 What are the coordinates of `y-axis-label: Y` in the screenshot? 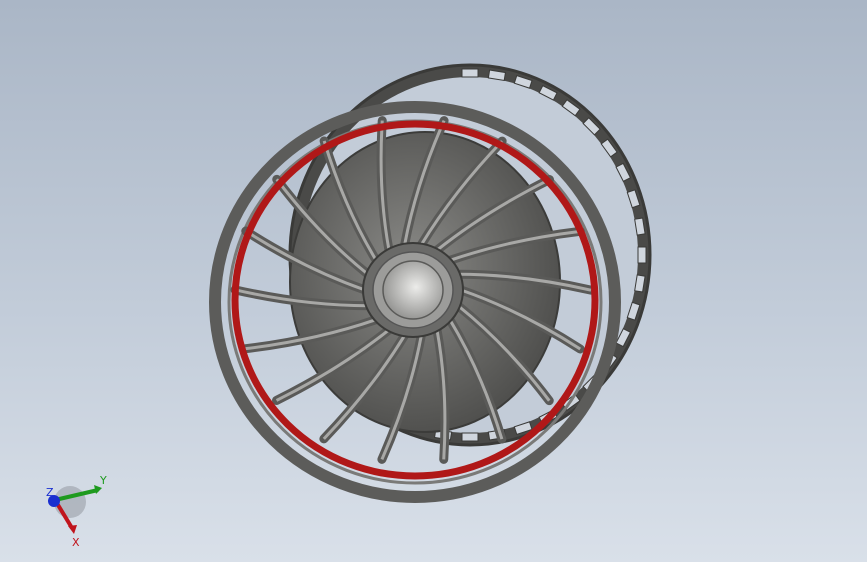 It's located at (103, 480).